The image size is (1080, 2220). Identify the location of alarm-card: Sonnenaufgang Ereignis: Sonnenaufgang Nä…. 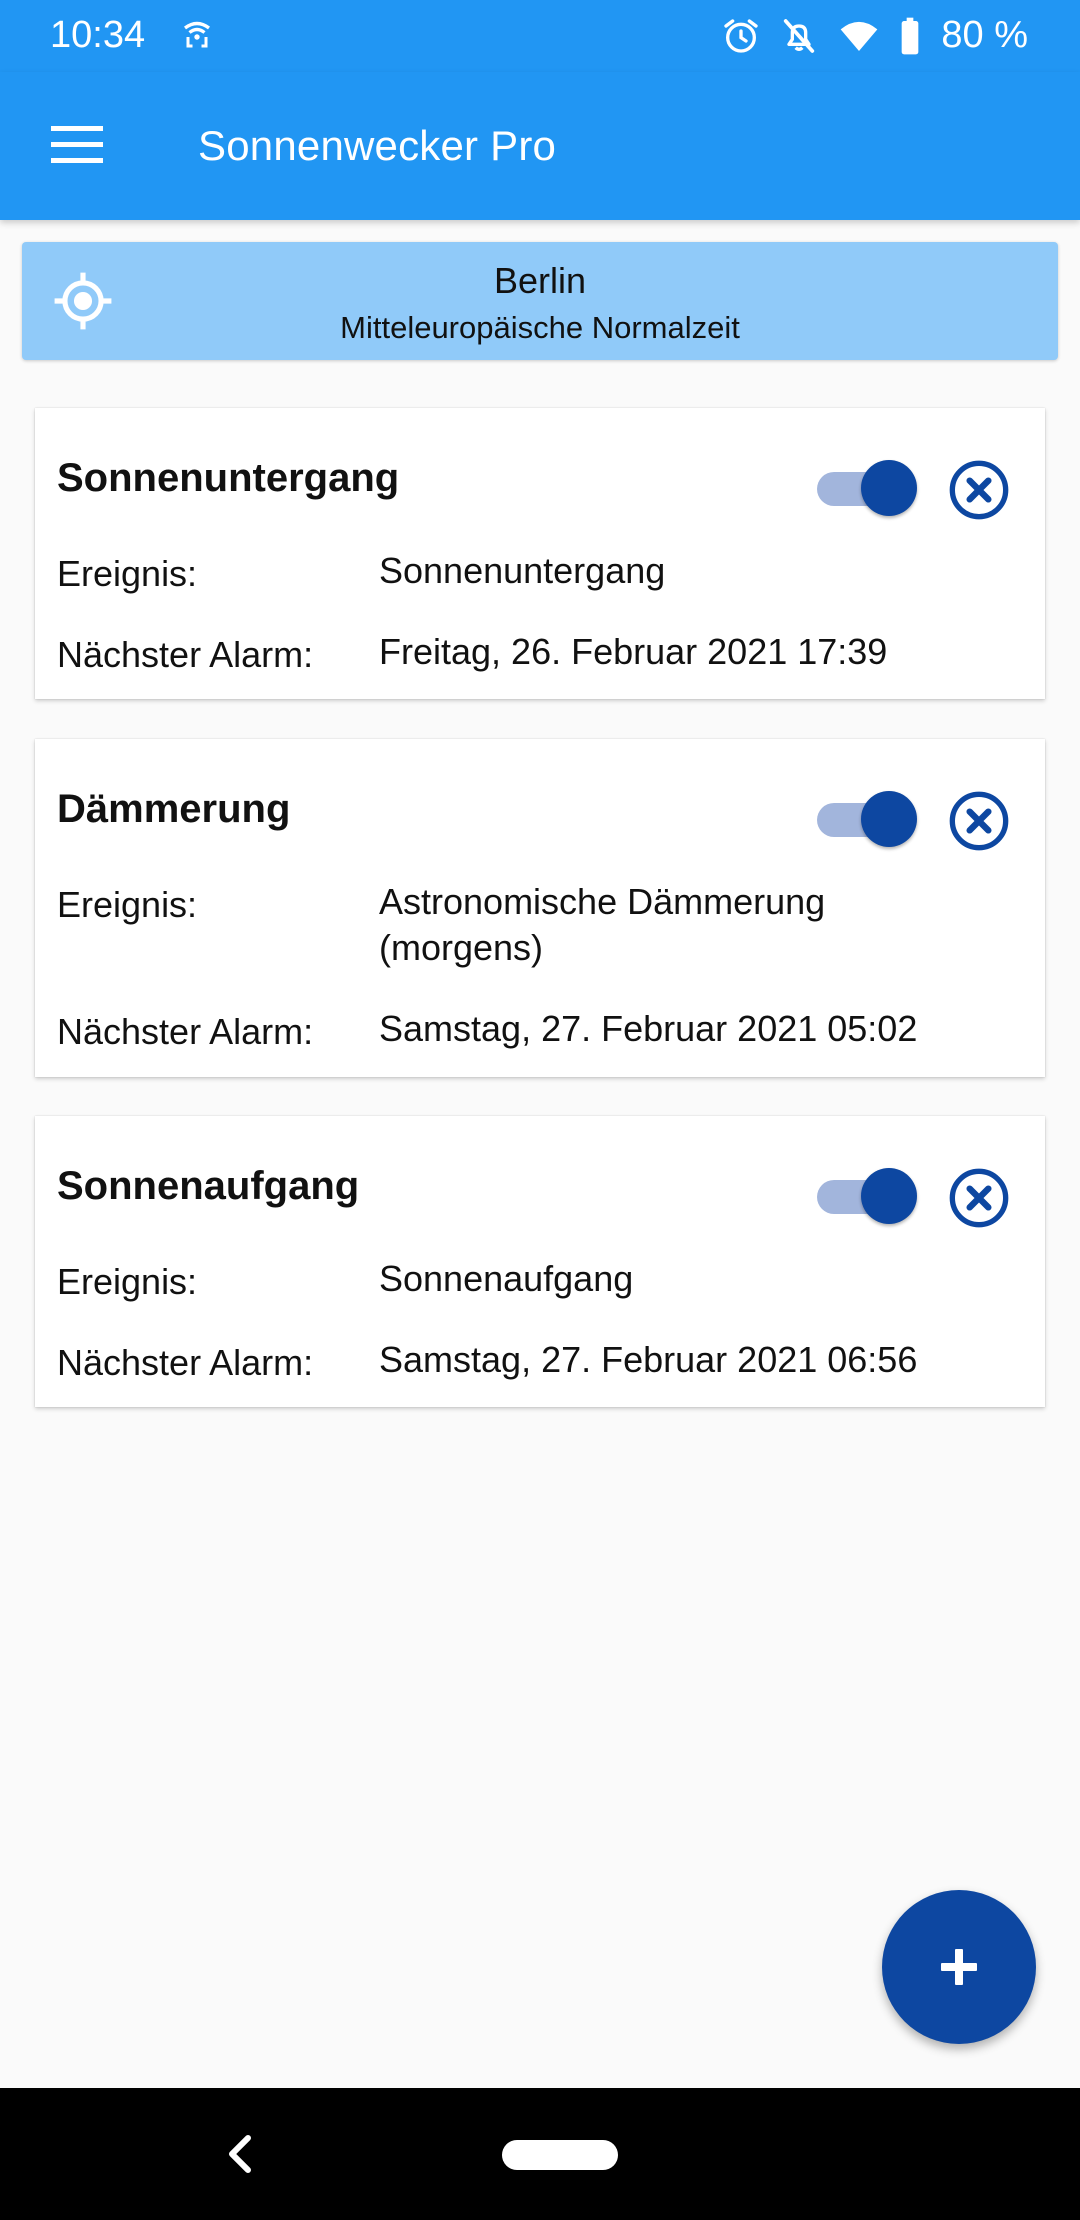
(540, 1261).